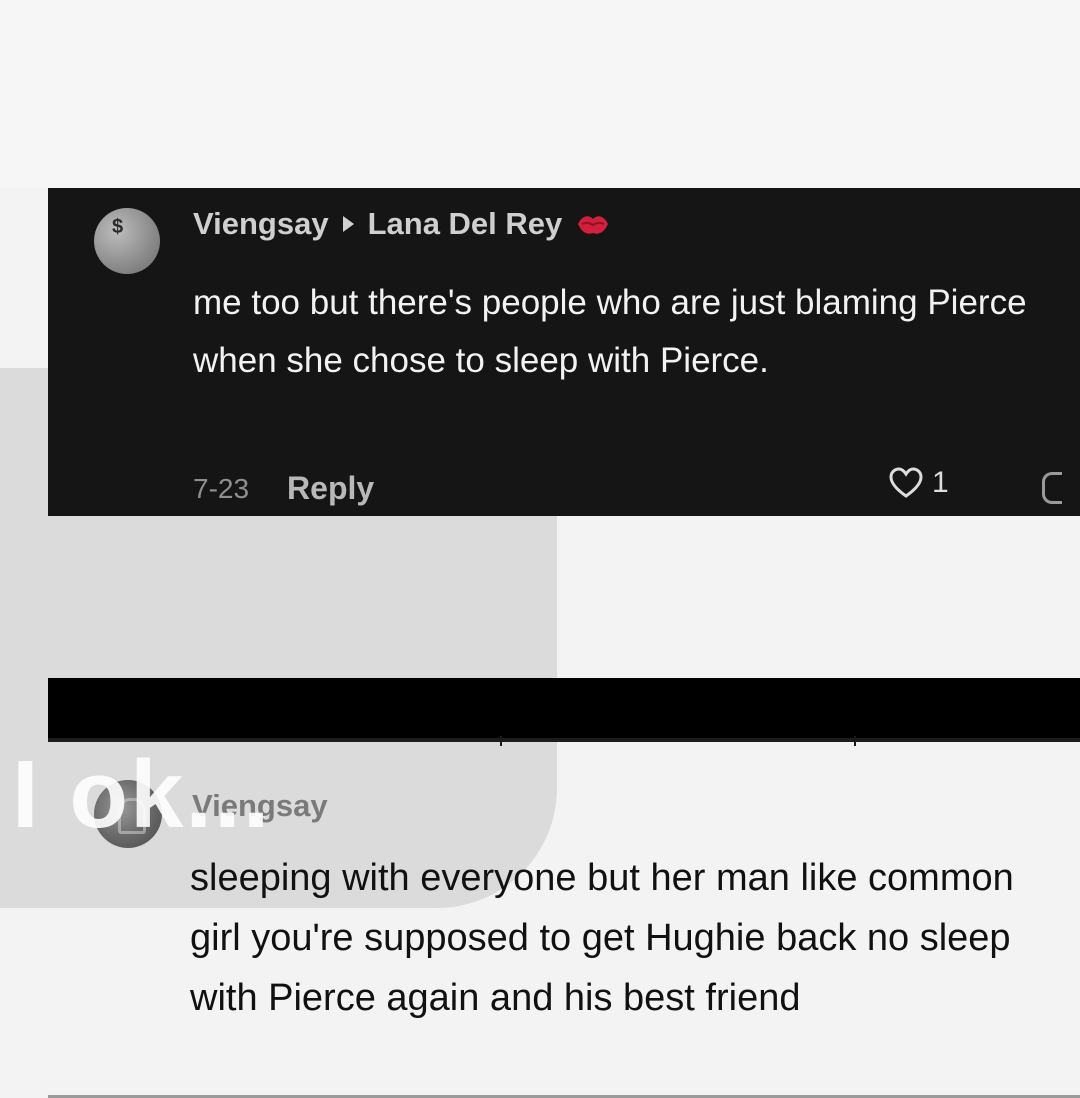  I want to click on heart-icon, so click(906, 483).